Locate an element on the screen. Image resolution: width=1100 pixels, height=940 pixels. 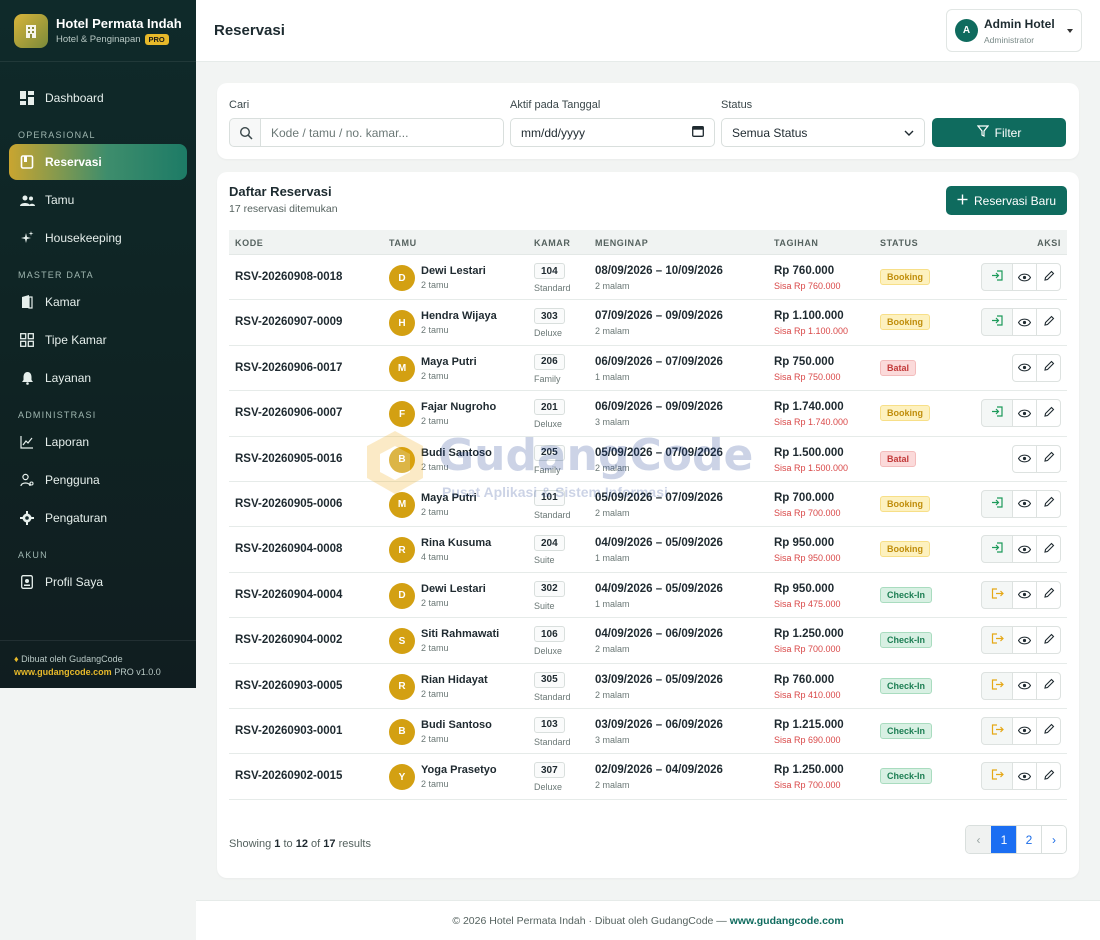
reservation-code: RSV-20260904-0002 is located at coordinates (288, 640).